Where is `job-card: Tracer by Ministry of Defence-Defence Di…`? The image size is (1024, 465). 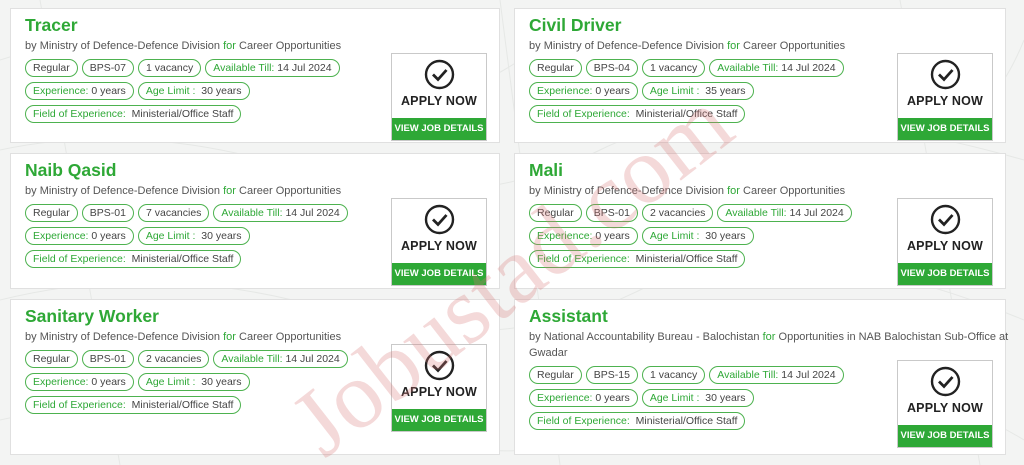
job-card: Tracer by Ministry of Defence-Defence Di… is located at coordinates (255, 75).